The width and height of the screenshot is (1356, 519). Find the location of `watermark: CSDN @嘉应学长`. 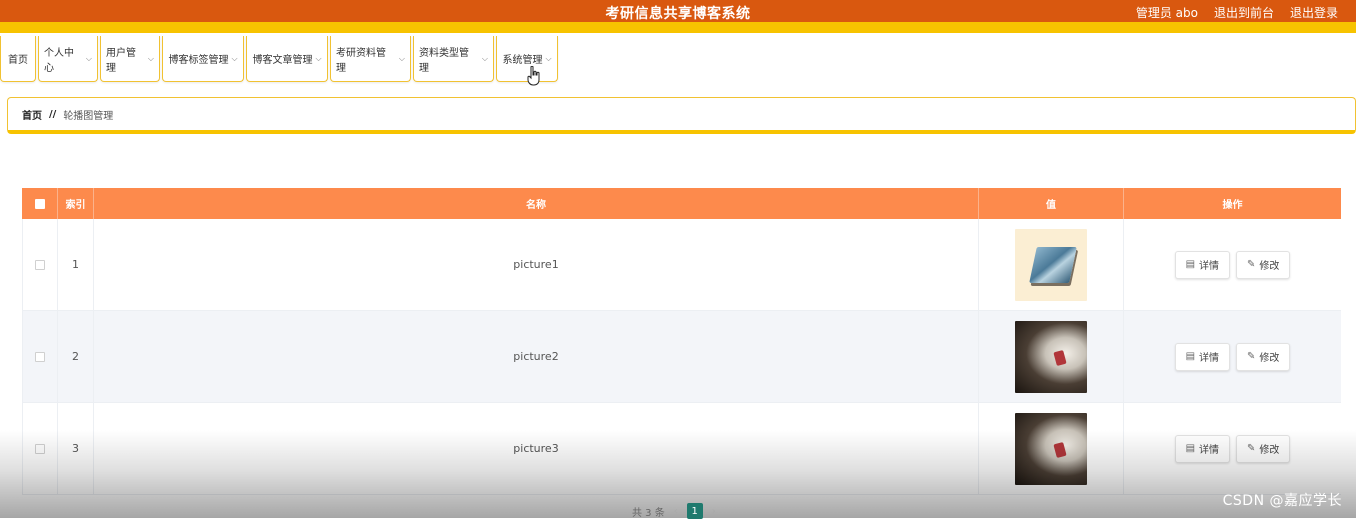

watermark: CSDN @嘉应学长 is located at coordinates (1282, 501).